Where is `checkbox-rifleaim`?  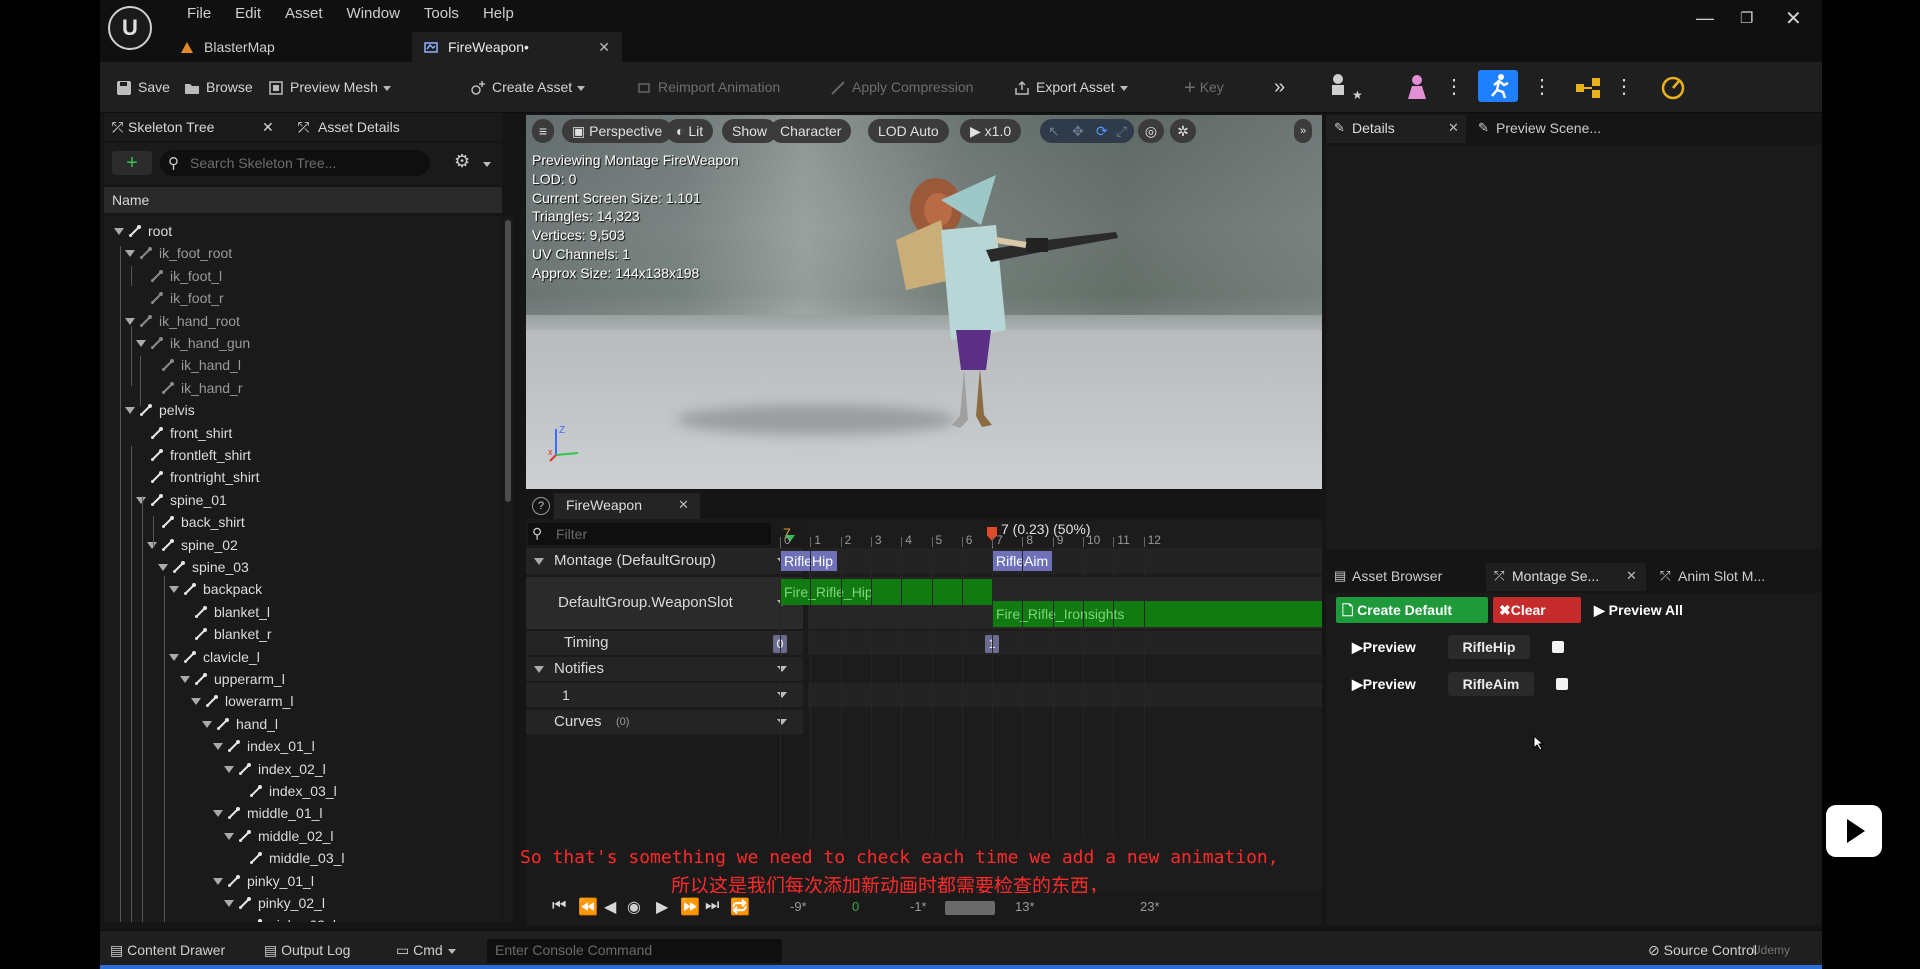 checkbox-rifleaim is located at coordinates (1562, 684).